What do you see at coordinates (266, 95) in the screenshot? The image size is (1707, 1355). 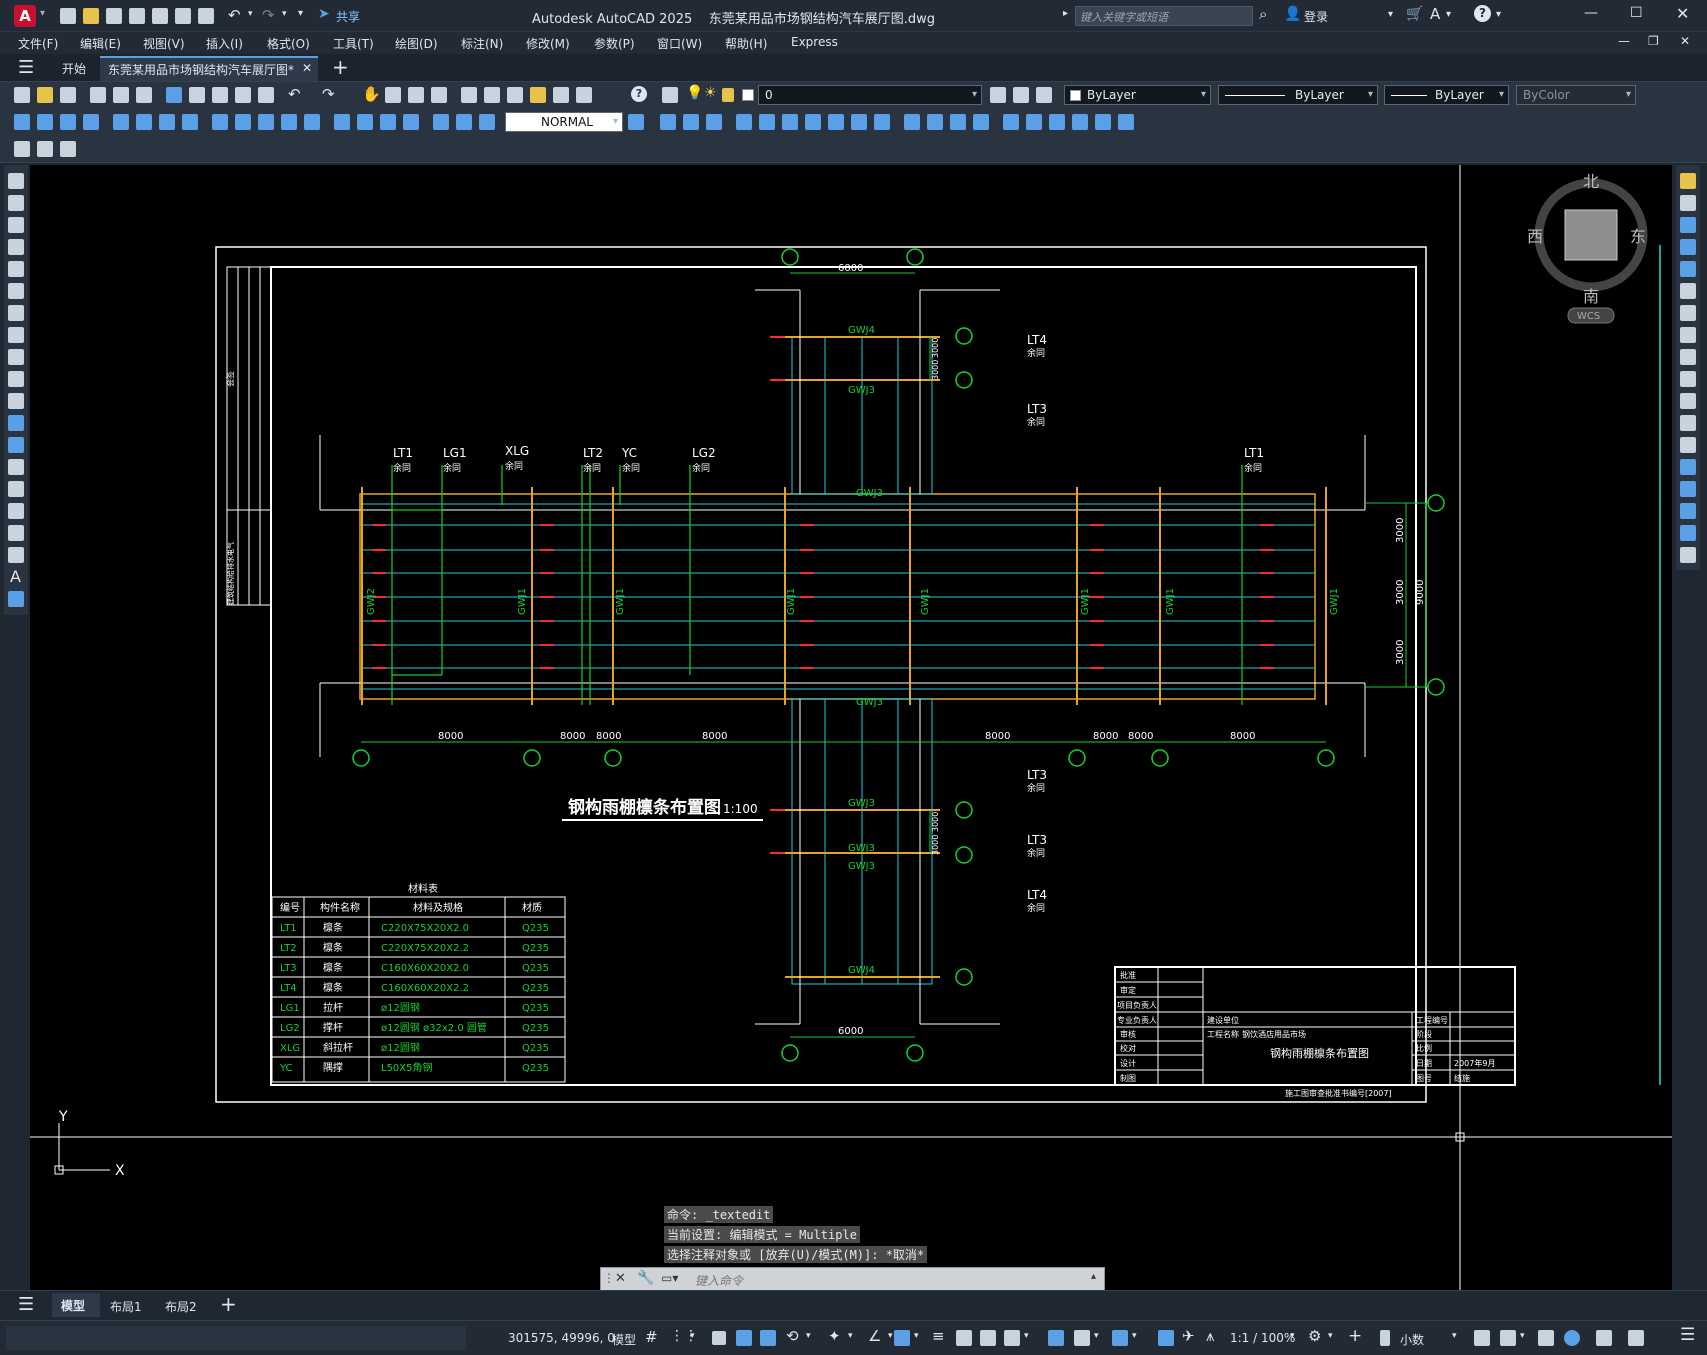 I see `tb-blockeditor-icon` at bounding box center [266, 95].